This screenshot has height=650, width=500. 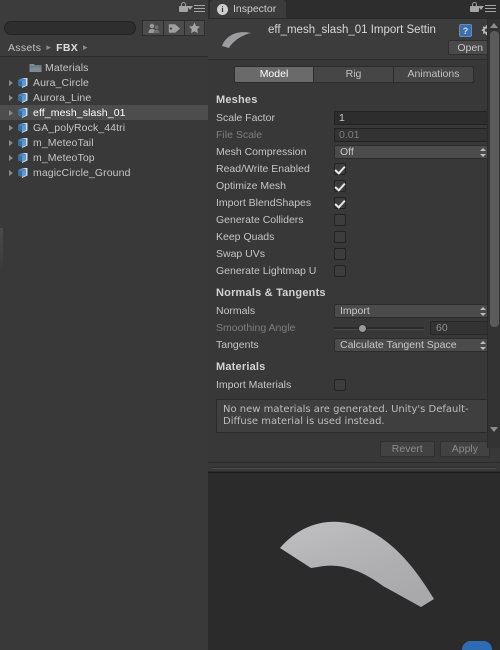 What do you see at coordinates (413, 134) in the screenshot?
I see `file-scale-input: 0.01` at bounding box center [413, 134].